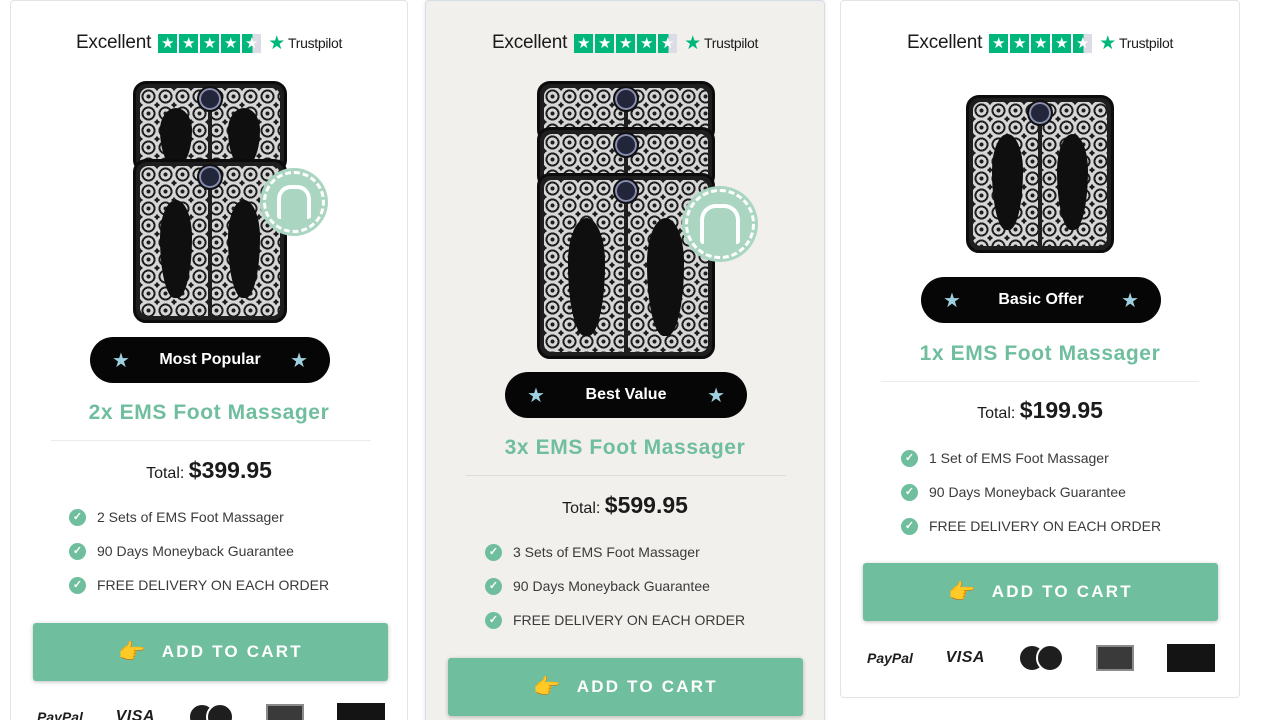 The width and height of the screenshot is (1280, 720). Describe the element at coordinates (625, 447) in the screenshot. I see `product-title: 3x EMS Foot Massager` at that location.